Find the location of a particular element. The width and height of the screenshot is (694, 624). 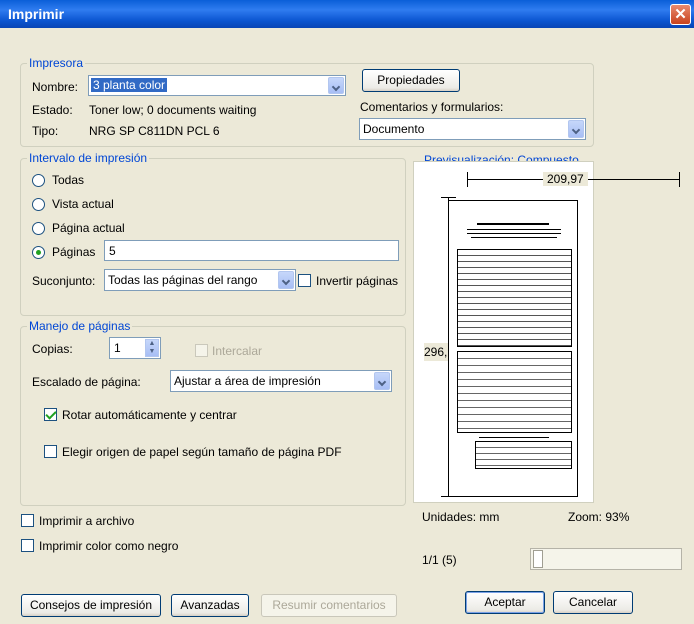

stepper-down-icon: ▼ is located at coordinates (152, 352).